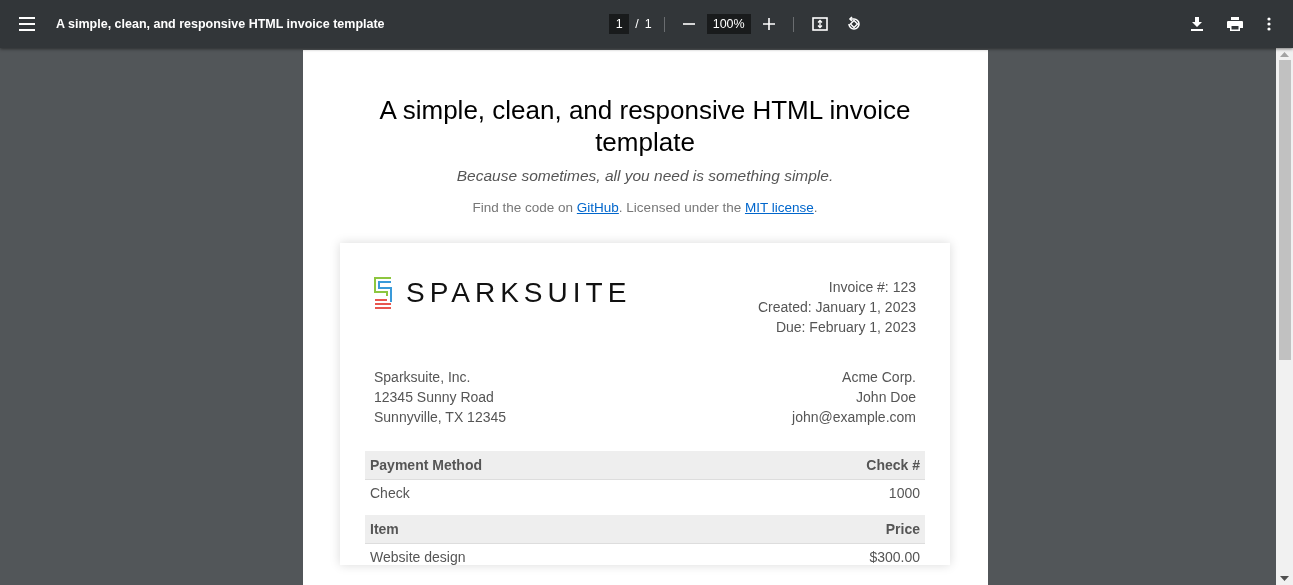  I want to click on client-address-line: John Doe, so click(885, 397).